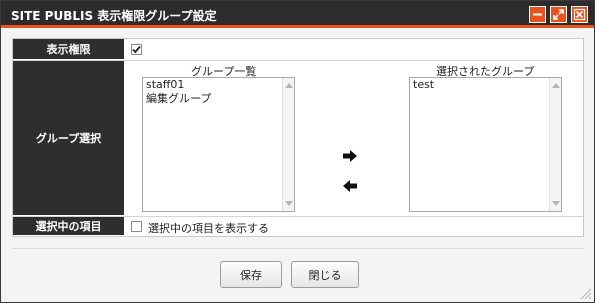 The image size is (595, 303). I want to click on selected-groups-list: test, so click(485, 144).